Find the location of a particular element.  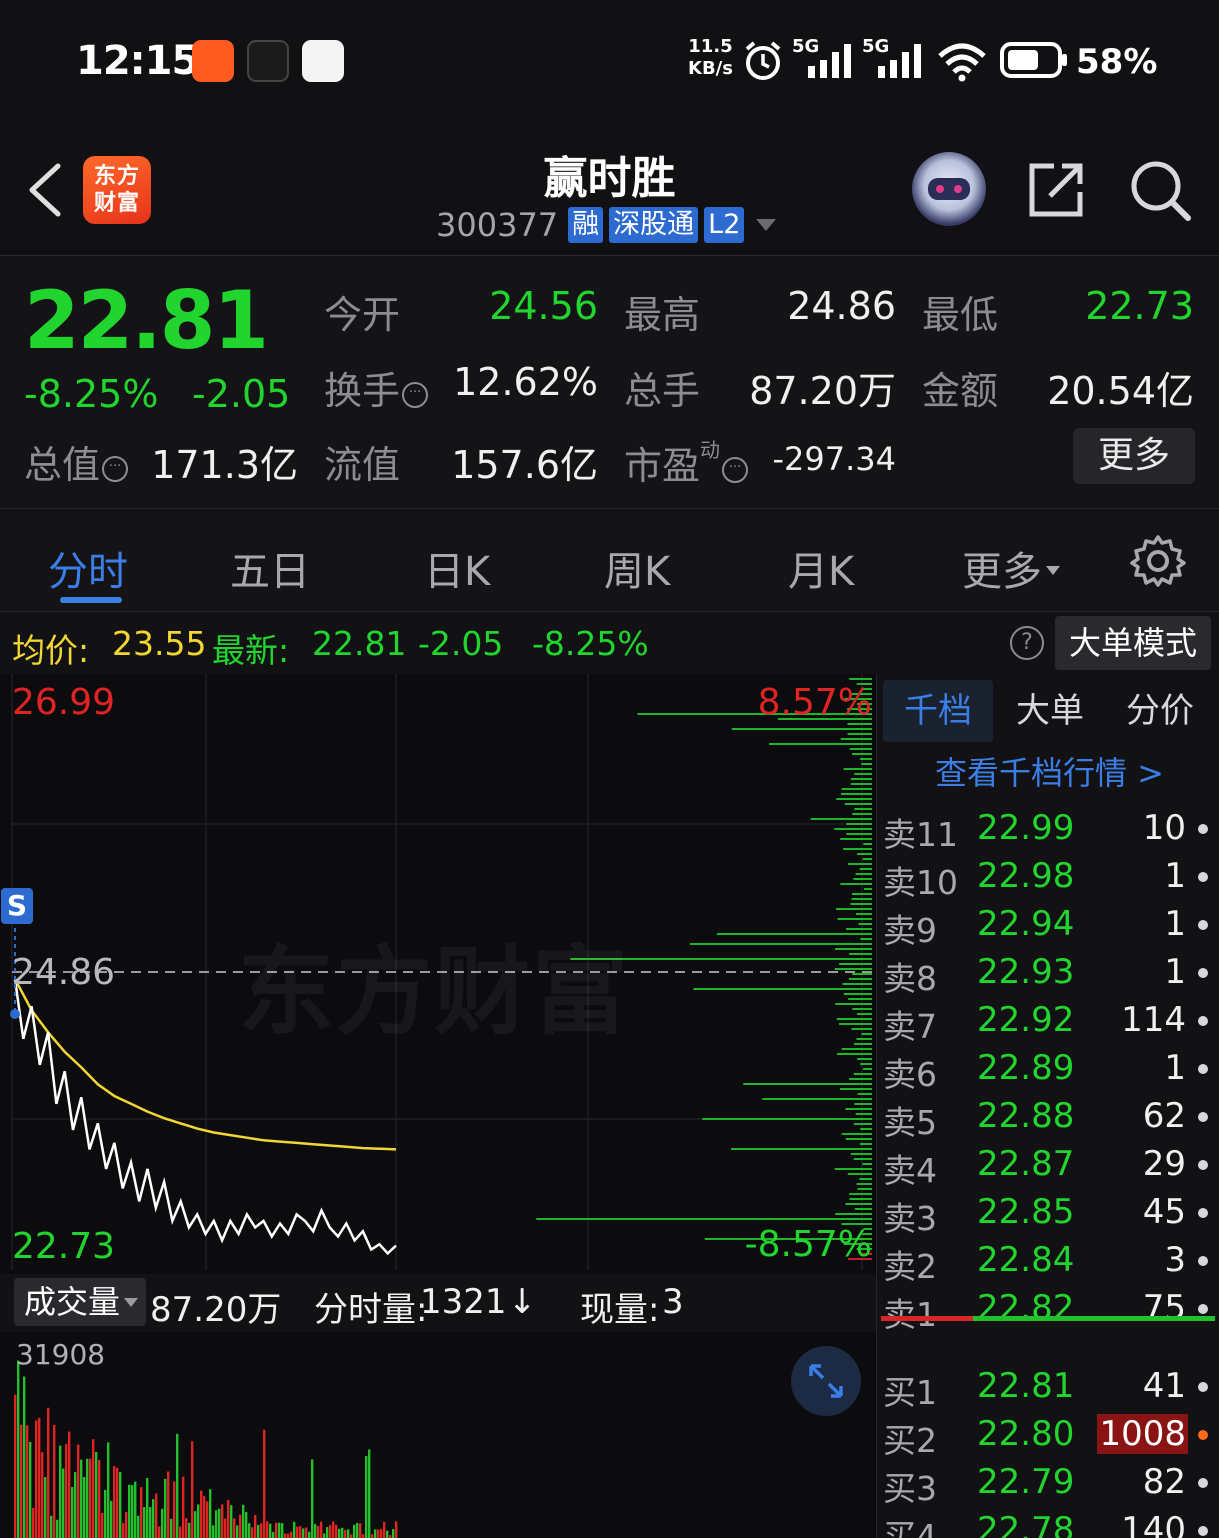

bid-row: 买1 22.81 41 is located at coordinates (1048, 1388).